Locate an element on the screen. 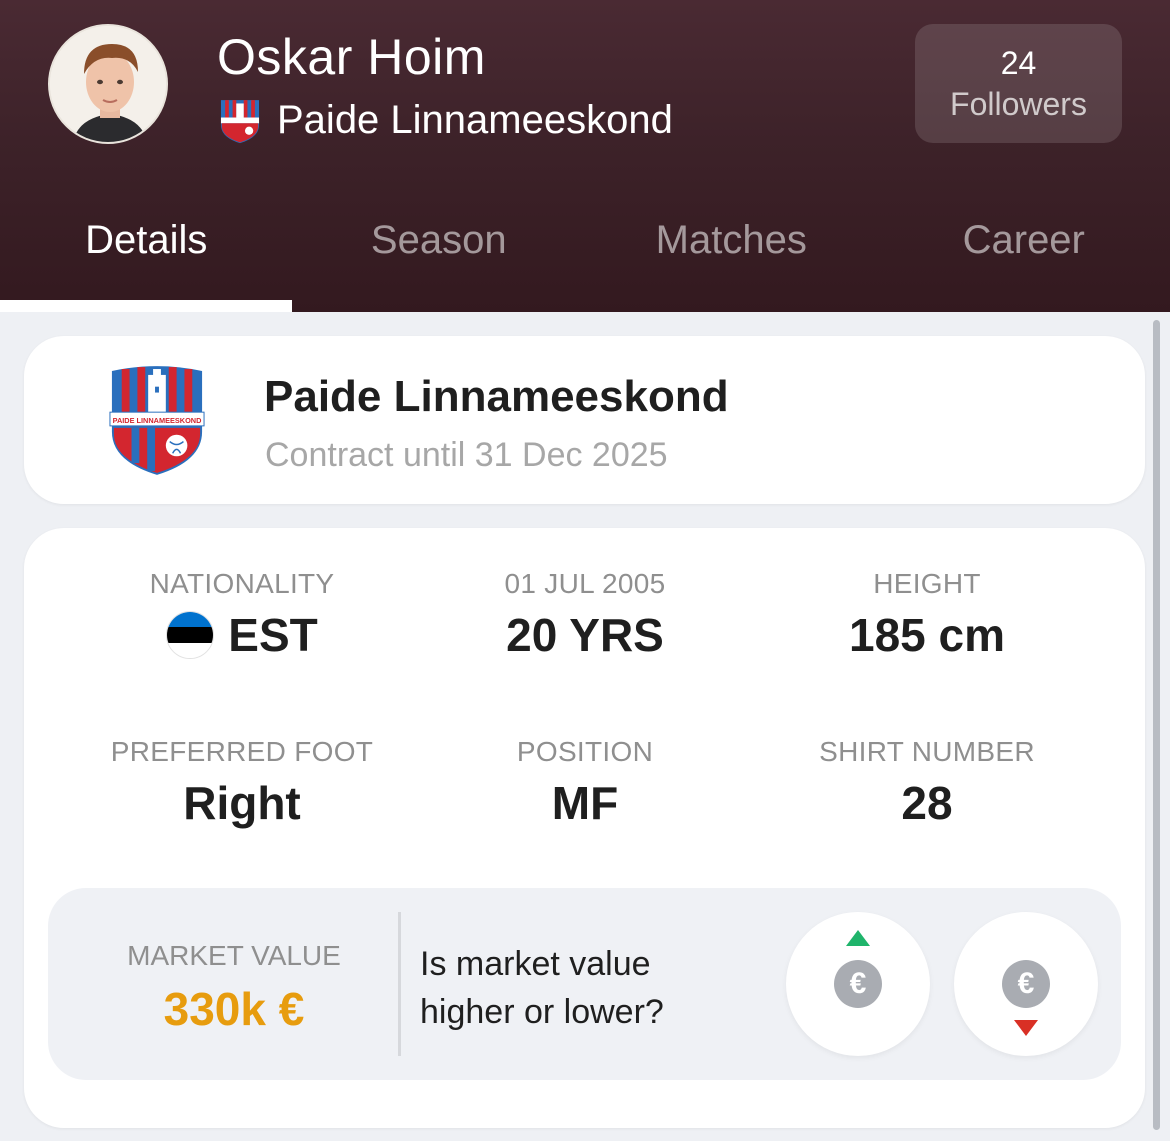  stat-position: POSITION MF is located at coordinates (585, 783).